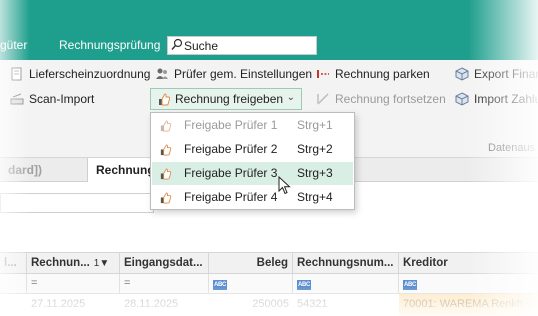  What do you see at coordinates (462, 74) in the screenshot?
I see `export-cube-icon` at bounding box center [462, 74].